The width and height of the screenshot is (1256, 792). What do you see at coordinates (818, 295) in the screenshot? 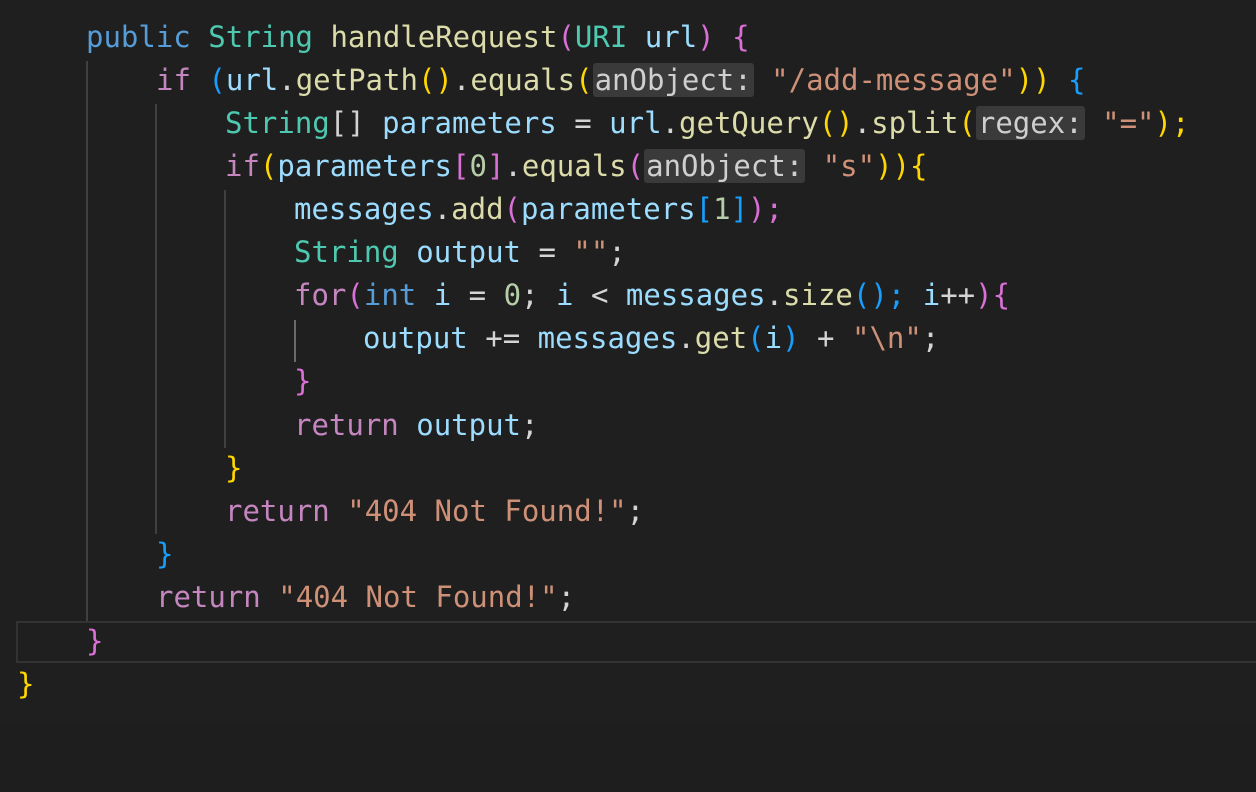
I see `token: size` at bounding box center [818, 295].